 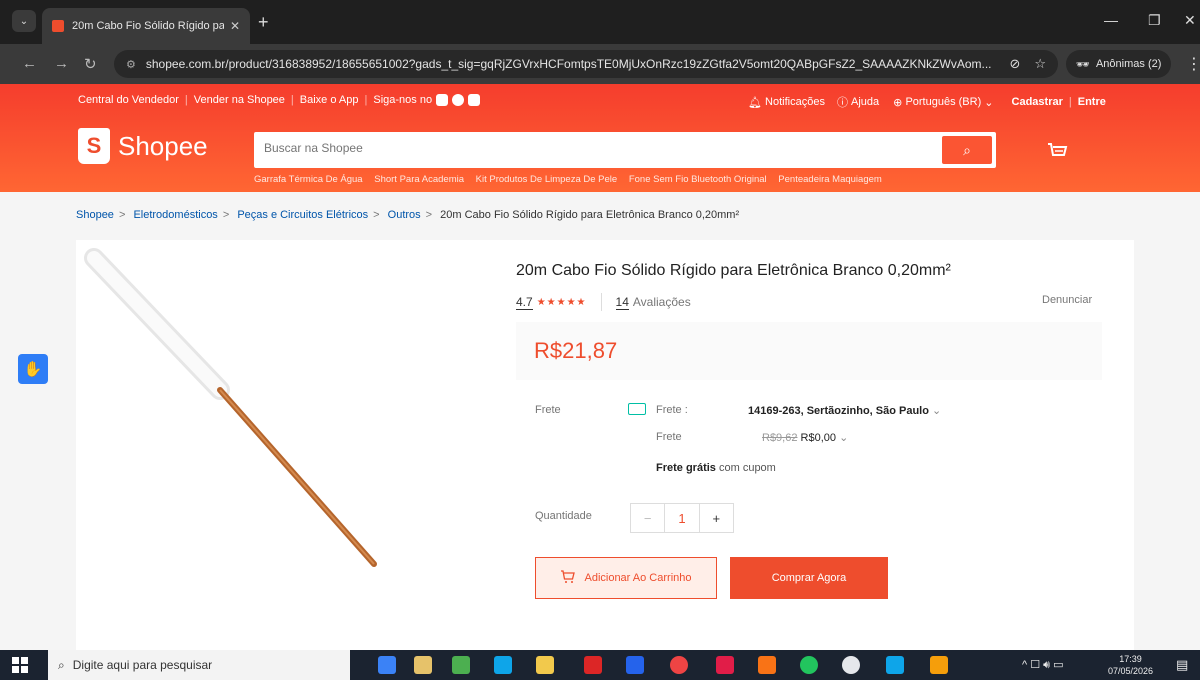 I want to click on minimize-button: —, so click(x=1111, y=20).